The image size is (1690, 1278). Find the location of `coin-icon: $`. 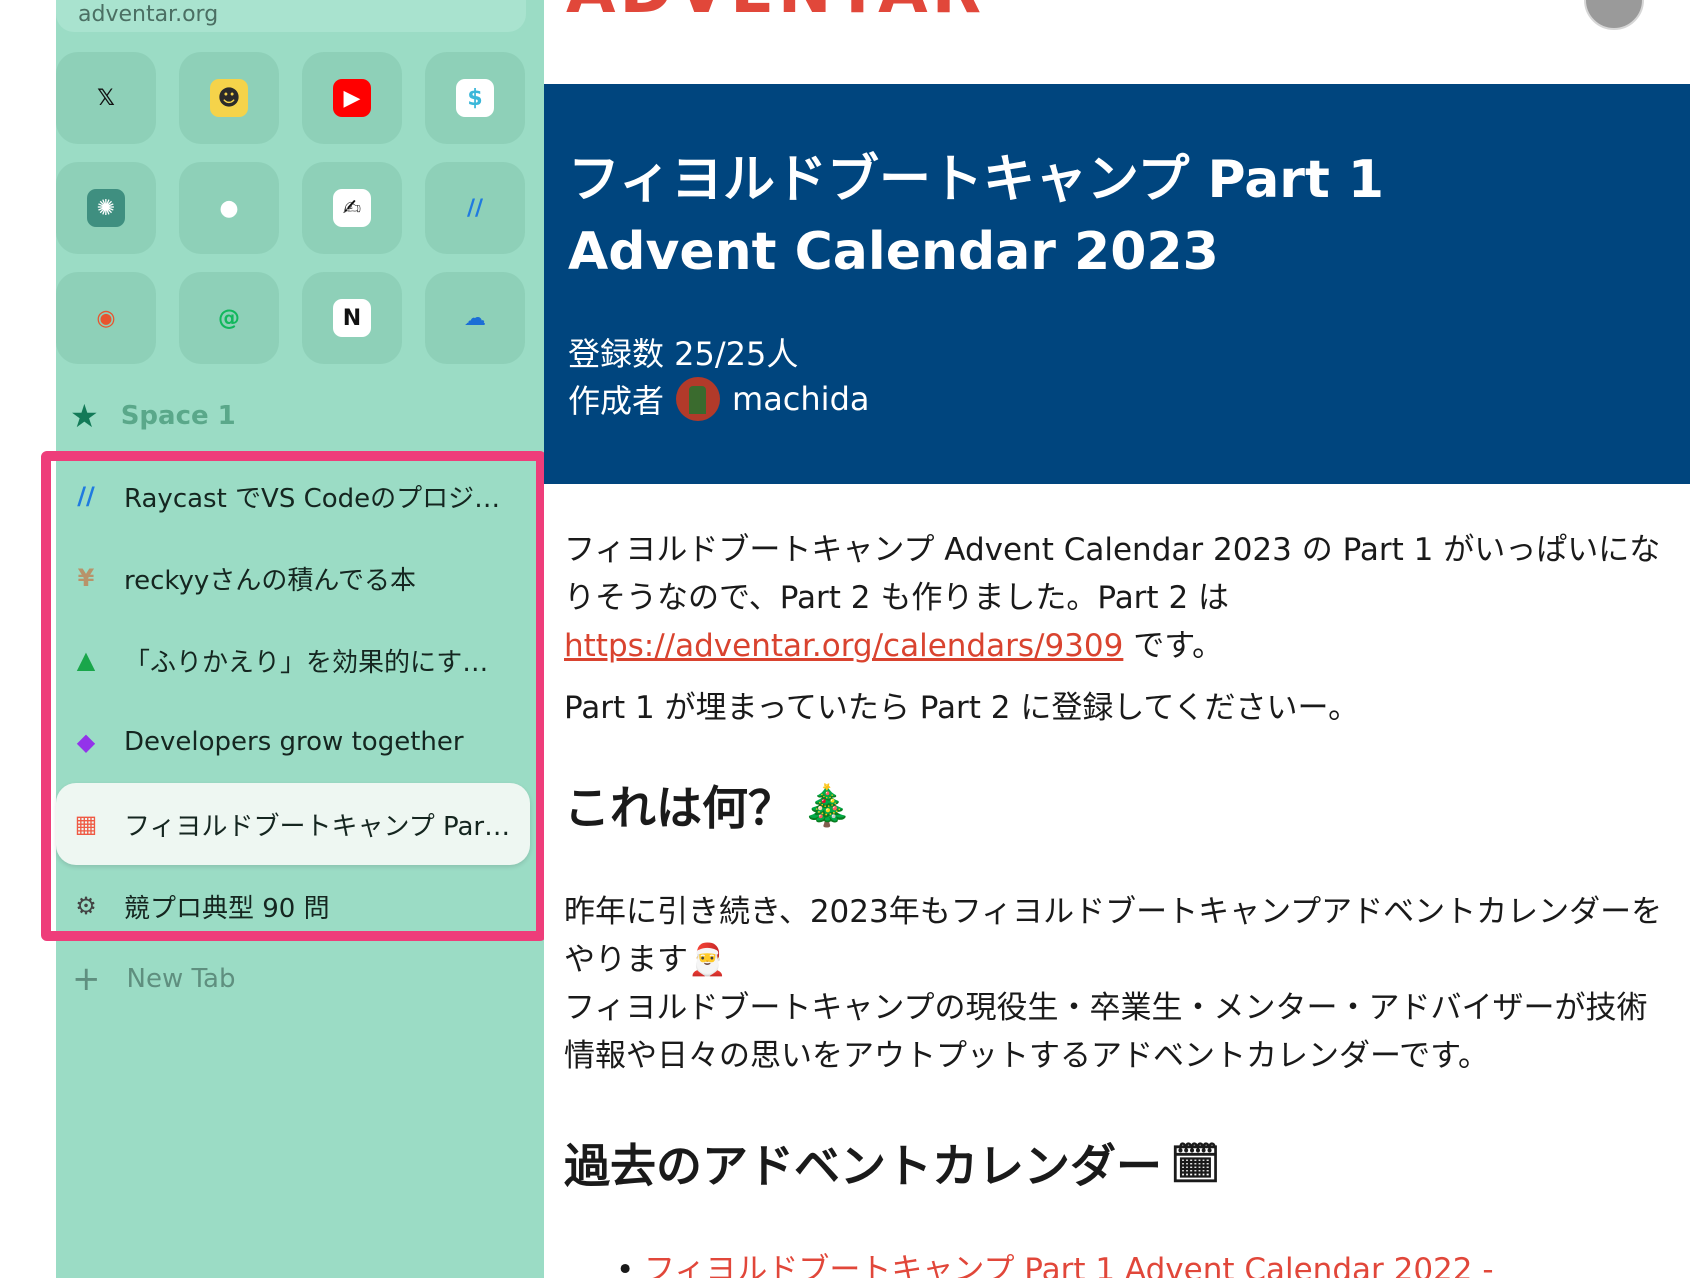

coin-icon: $ is located at coordinates (475, 98).